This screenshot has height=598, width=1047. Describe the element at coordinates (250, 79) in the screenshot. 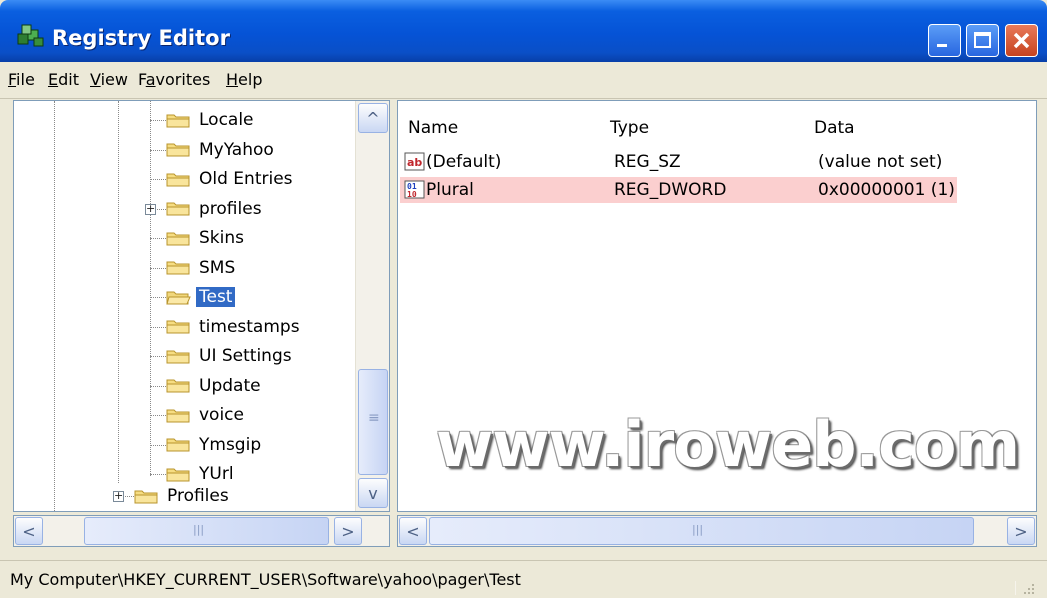

I see `menu-help-label: elp` at that location.